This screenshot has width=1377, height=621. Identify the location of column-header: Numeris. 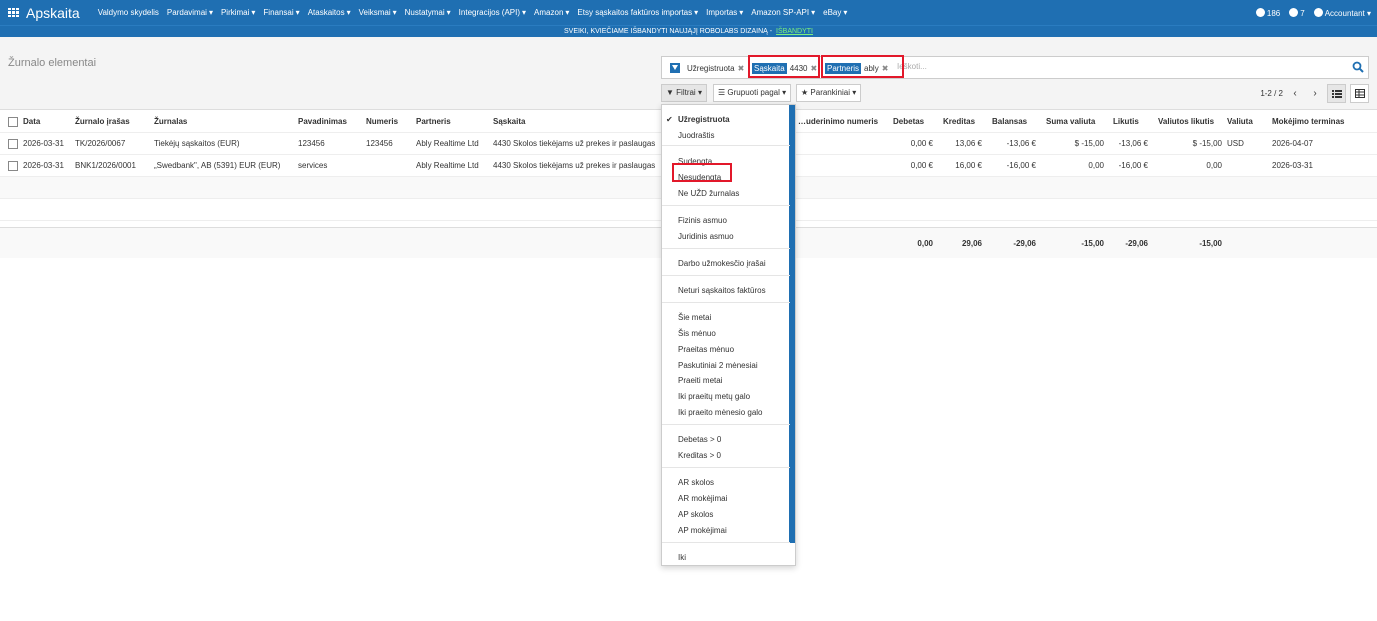
(382, 122).